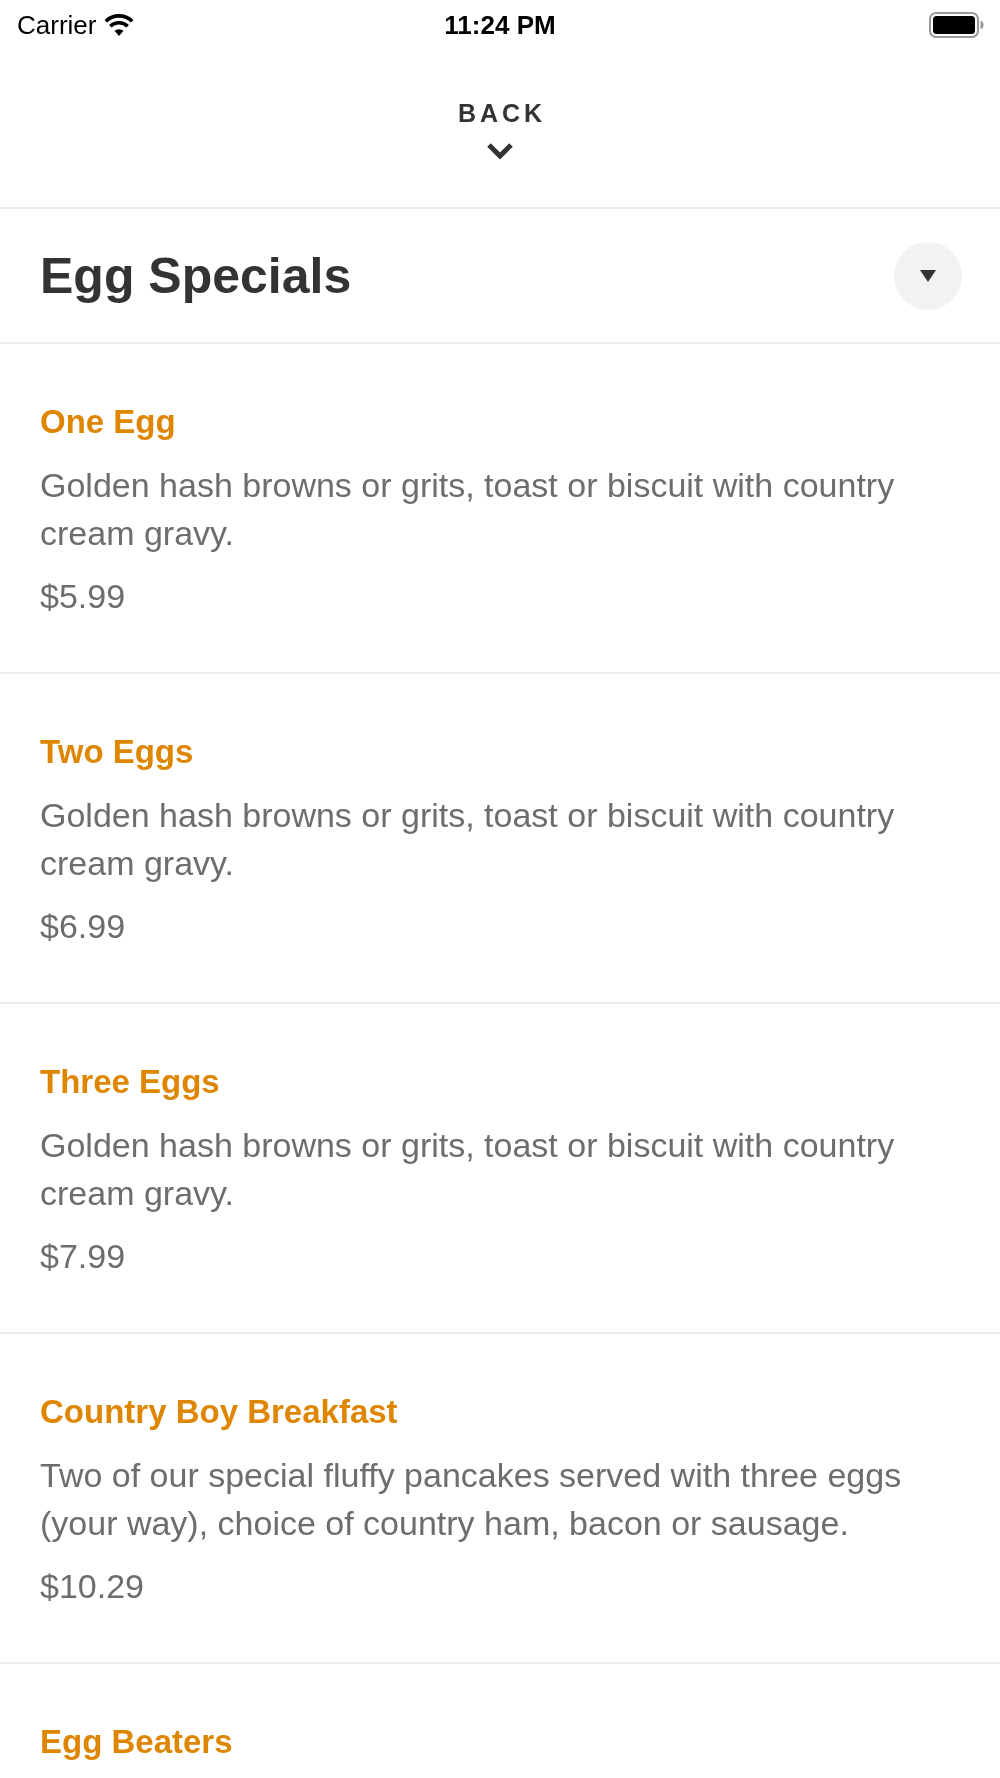 The width and height of the screenshot is (1000, 1778). What do you see at coordinates (219, 1412) in the screenshot?
I see `item-name: Country Boy Breakfast` at bounding box center [219, 1412].